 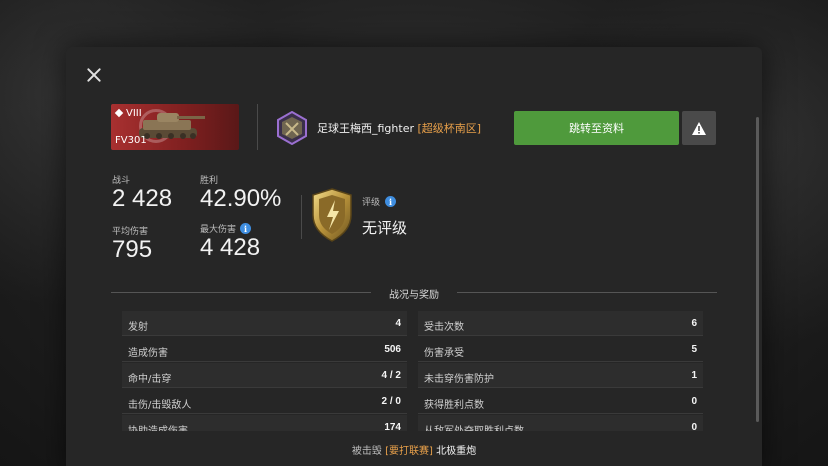 What do you see at coordinates (414, 295) in the screenshot?
I see `section-title: 战况与奖励` at bounding box center [414, 295].